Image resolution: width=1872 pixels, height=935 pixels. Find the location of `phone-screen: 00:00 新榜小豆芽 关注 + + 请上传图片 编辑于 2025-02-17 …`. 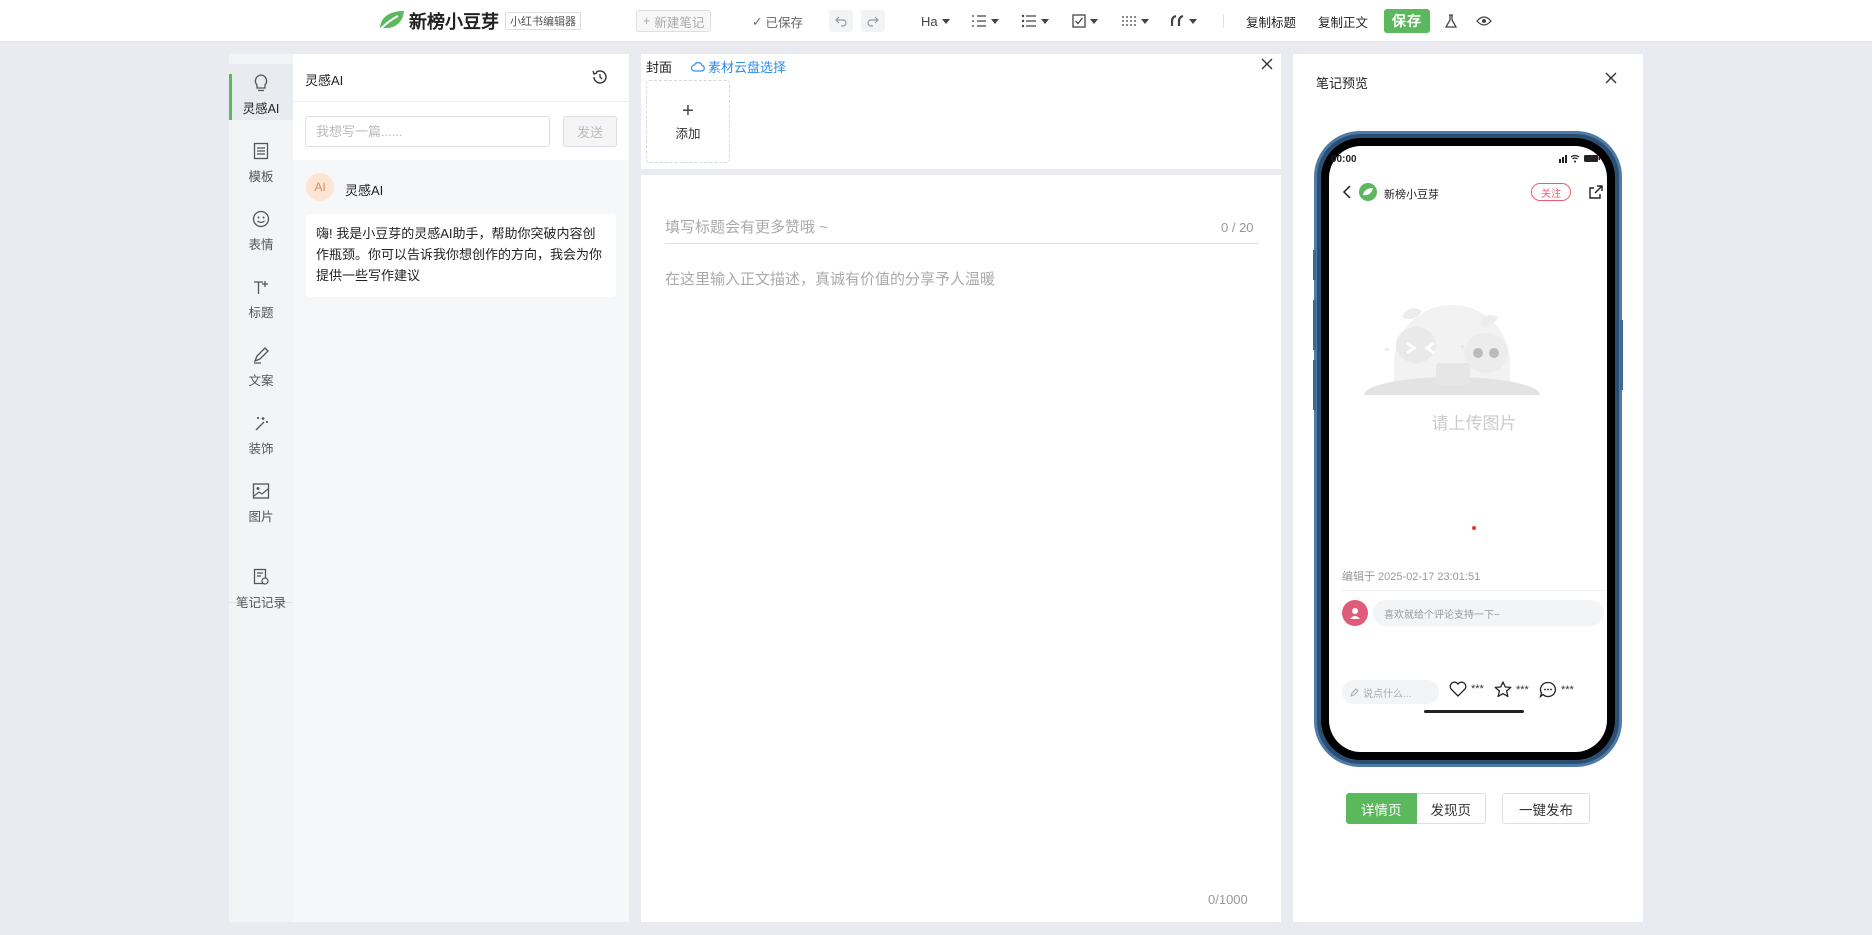

phone-screen: 00:00 新榜小豆芽 关注 + + 请上传图片 编辑于 2025-02-17 … is located at coordinates (1474, 451).